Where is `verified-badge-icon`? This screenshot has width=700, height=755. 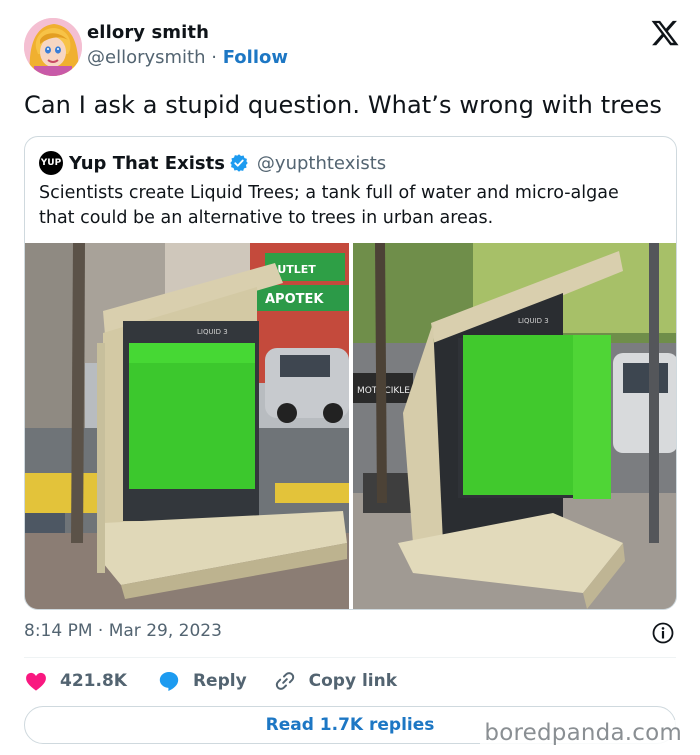
verified-badge-icon is located at coordinates (239, 163).